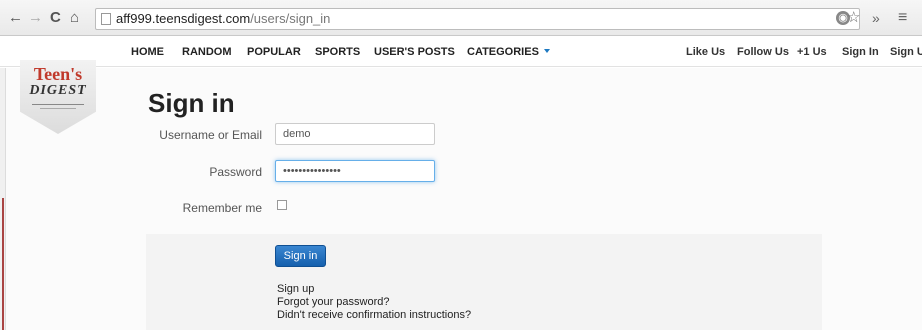  I want to click on nav-sign-in: Sign In, so click(860, 52).